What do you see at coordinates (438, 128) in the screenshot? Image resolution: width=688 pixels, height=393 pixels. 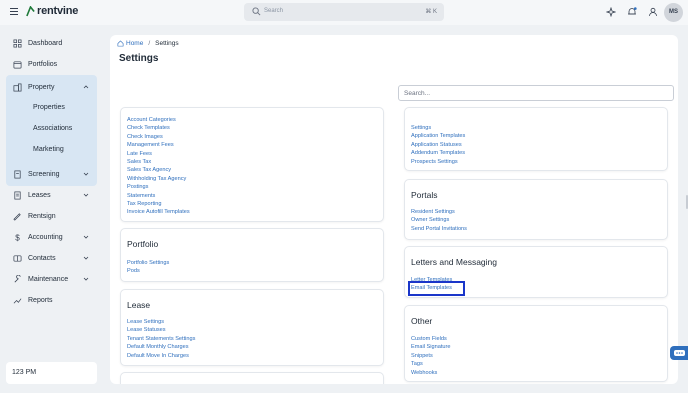 I see `link-screening-settings: Settings` at bounding box center [438, 128].